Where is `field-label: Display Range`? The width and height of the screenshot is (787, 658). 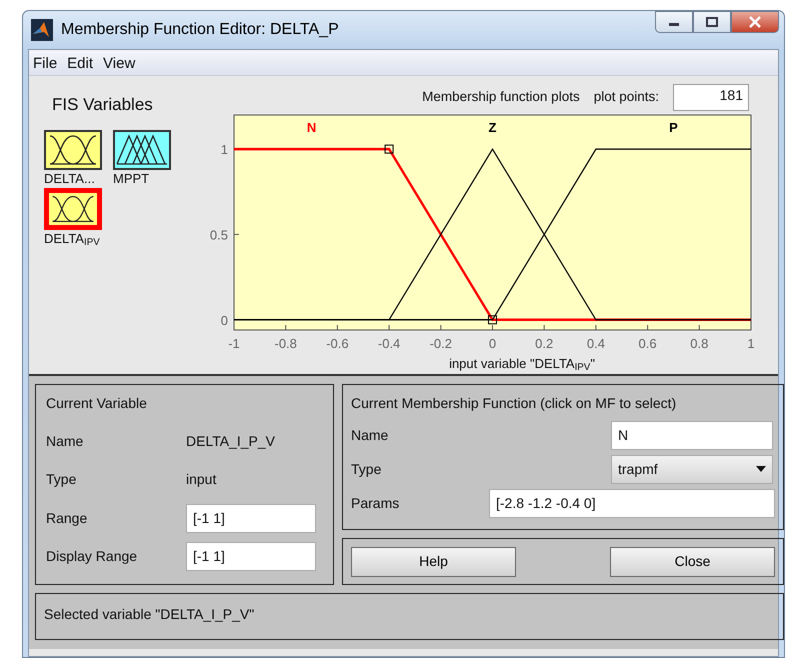 field-label: Display Range is located at coordinates (92, 556).